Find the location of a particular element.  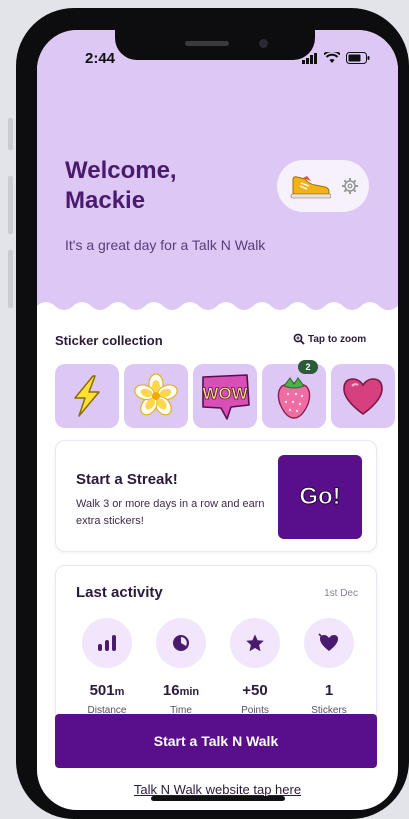

sticker-collection-title: Sticker collection is located at coordinates (109, 340).